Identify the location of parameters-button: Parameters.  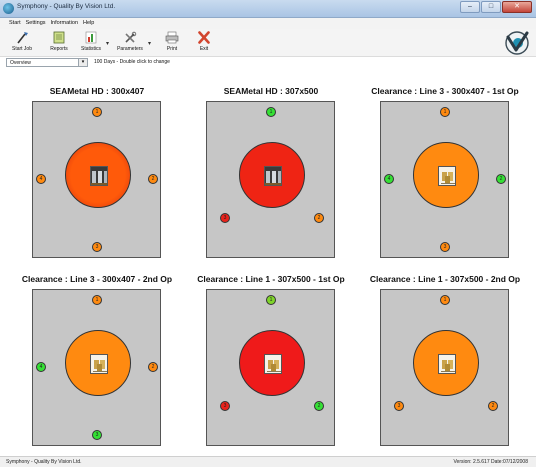
(130, 43).